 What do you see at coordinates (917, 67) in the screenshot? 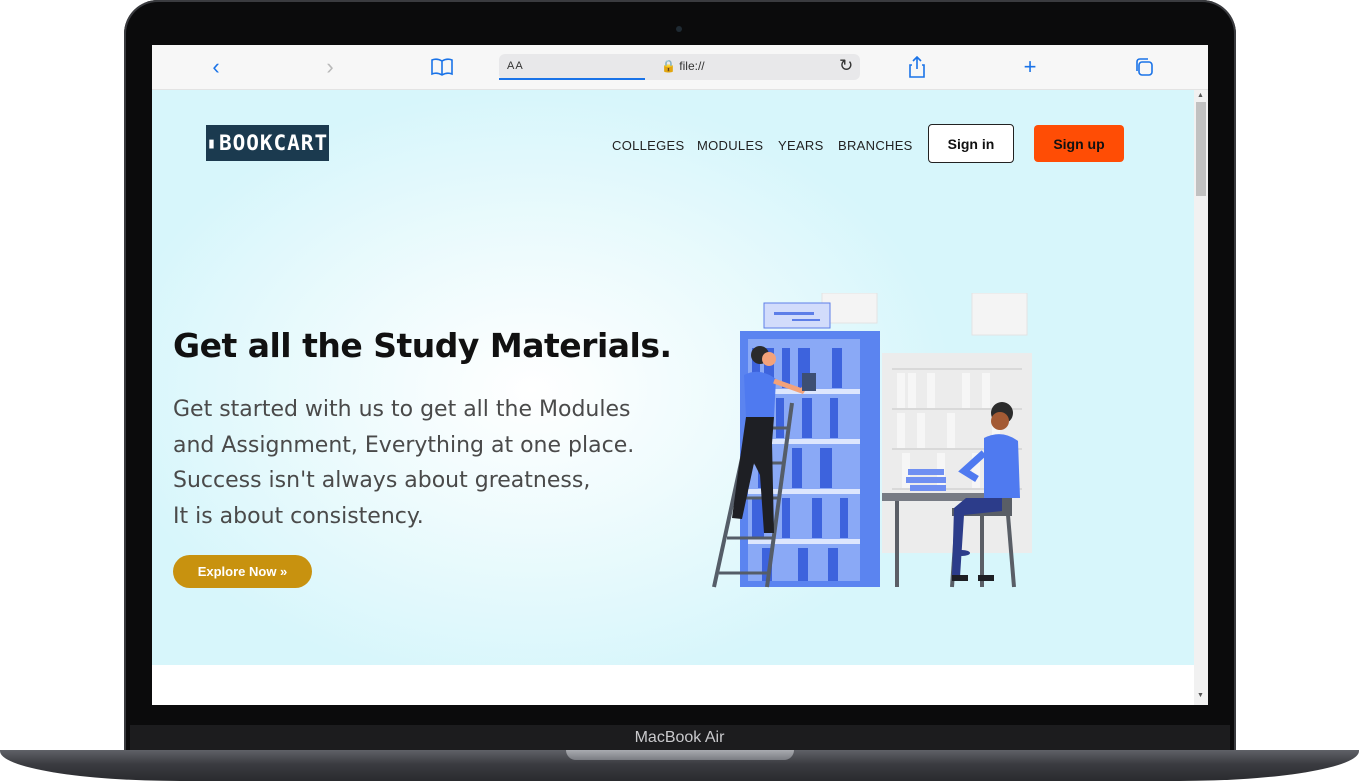
I see `share-icon` at bounding box center [917, 67].